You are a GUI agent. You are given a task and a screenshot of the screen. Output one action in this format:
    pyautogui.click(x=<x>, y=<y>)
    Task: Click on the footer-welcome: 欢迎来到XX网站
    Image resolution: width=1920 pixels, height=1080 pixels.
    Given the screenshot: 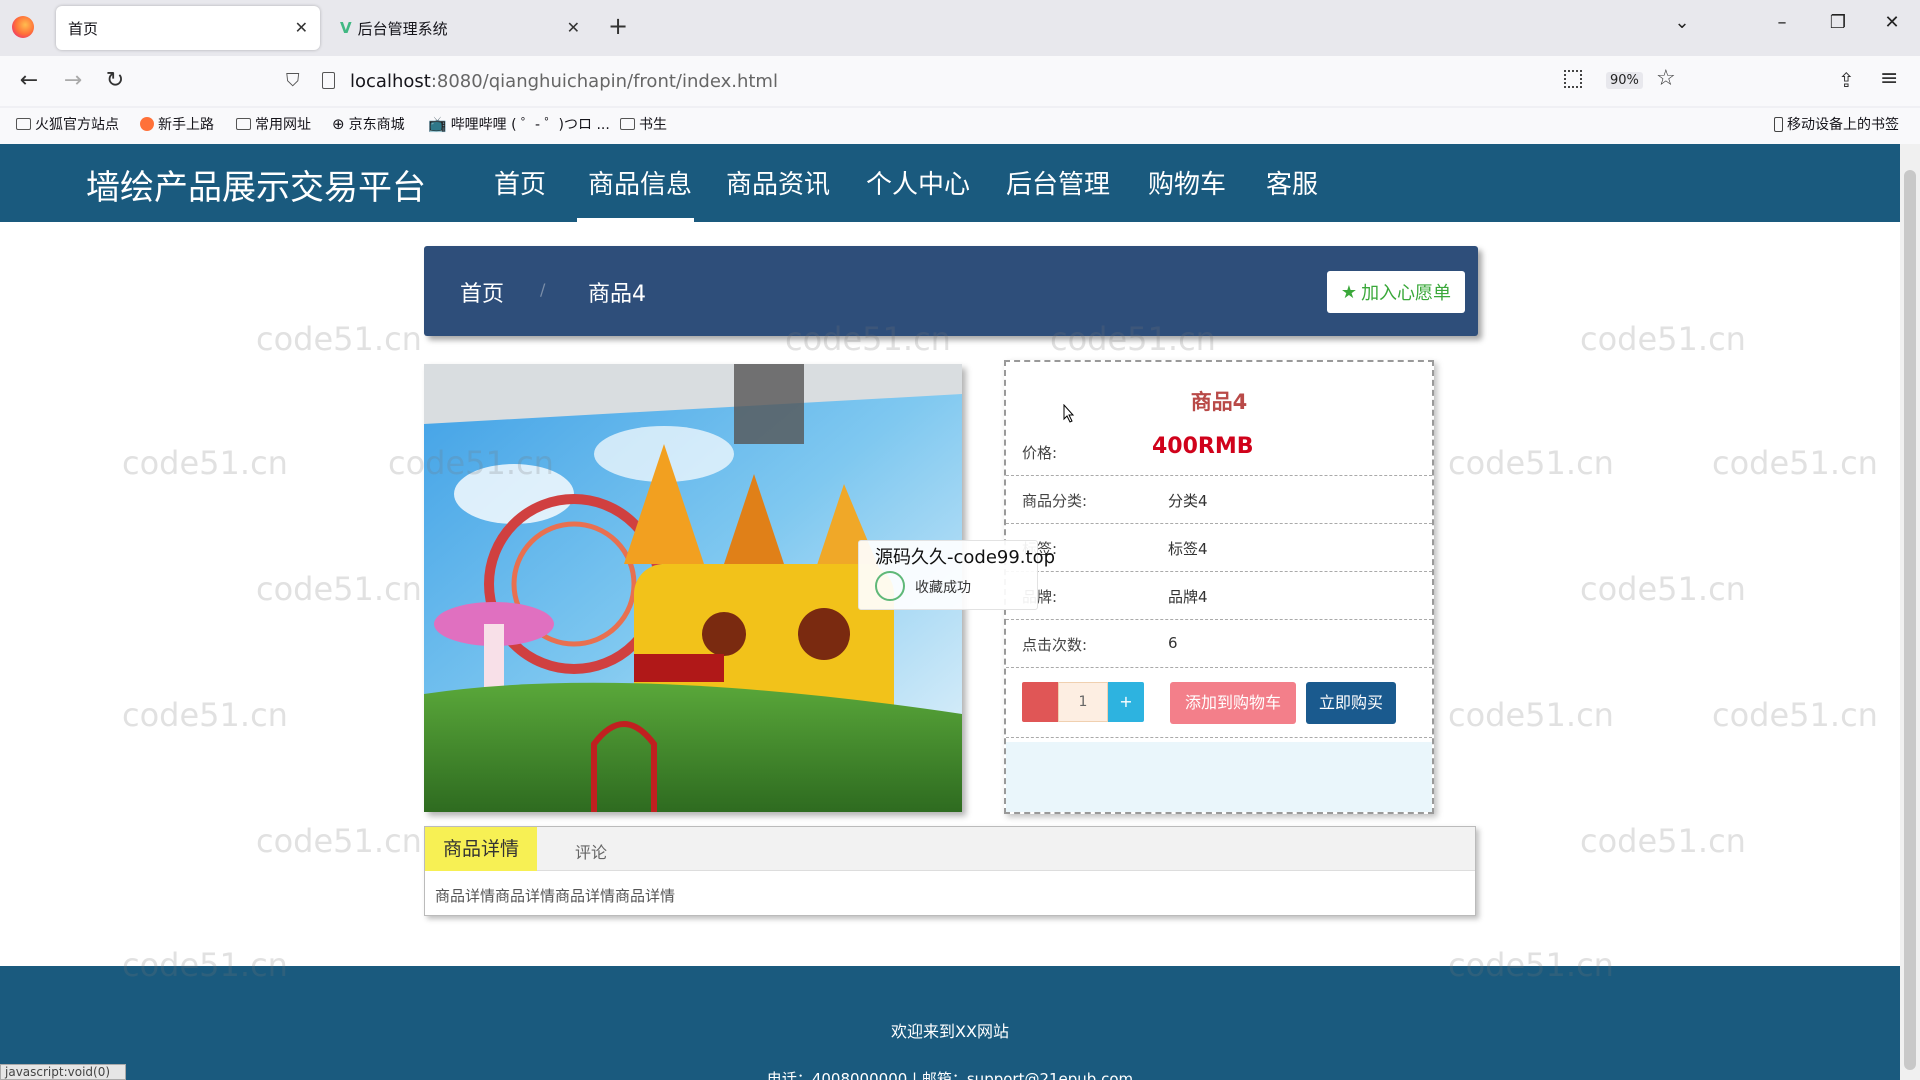 What is the action you would take?
    pyautogui.click(x=950, y=1031)
    